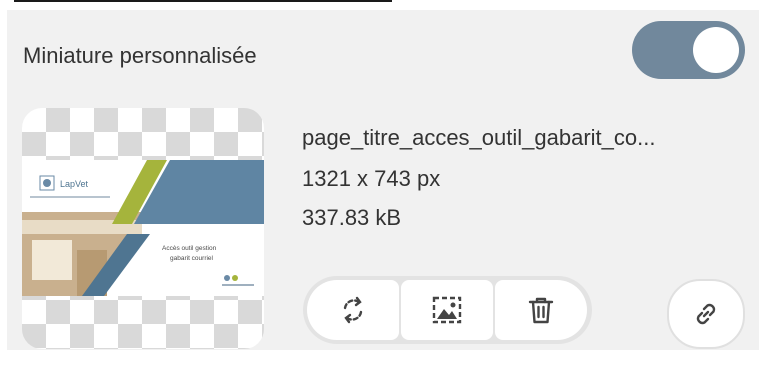  I want to click on custom-thumbnail-toggle, so click(688, 50).